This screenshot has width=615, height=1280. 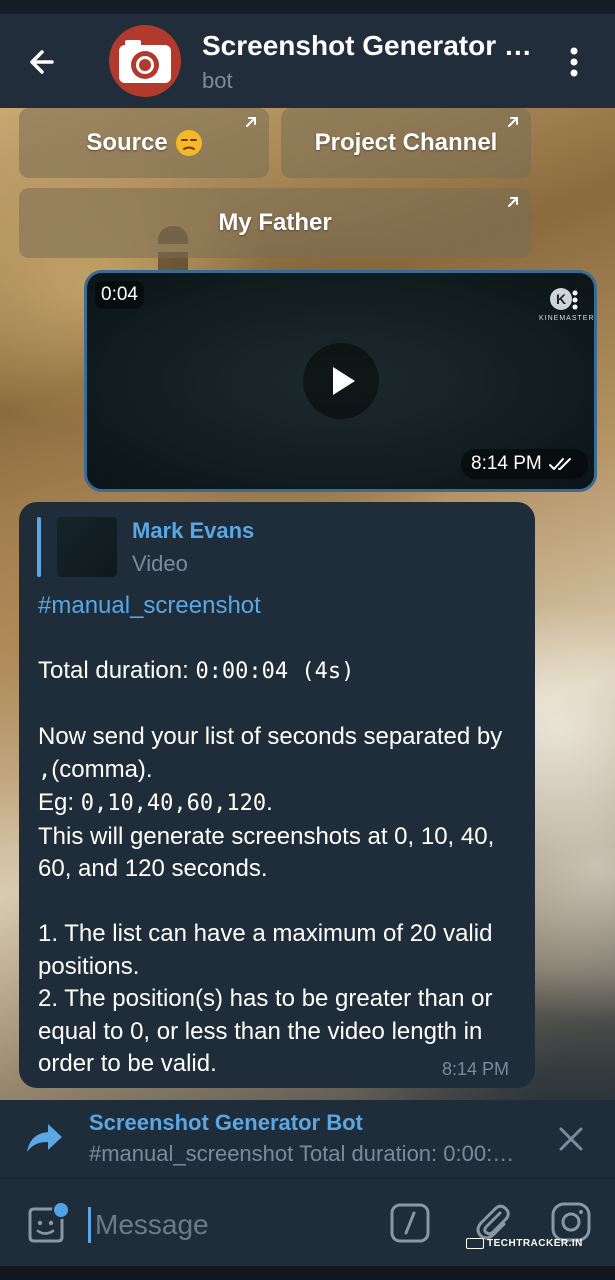 What do you see at coordinates (307, 7) in the screenshot?
I see `status-bar` at bounding box center [307, 7].